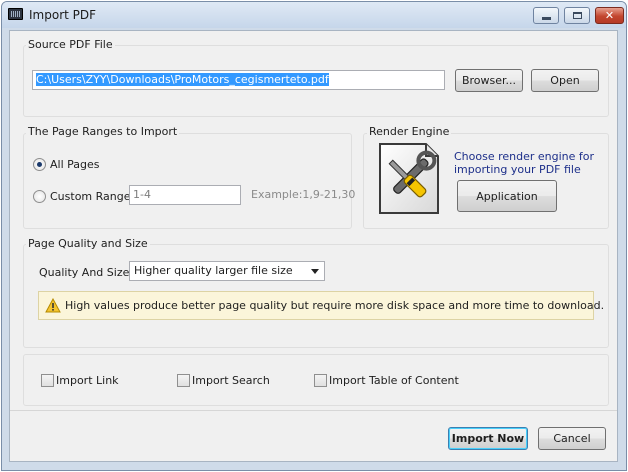 The width and height of the screenshot is (628, 472). Describe the element at coordinates (39, 164) in the screenshot. I see `all-pages-radio` at that location.